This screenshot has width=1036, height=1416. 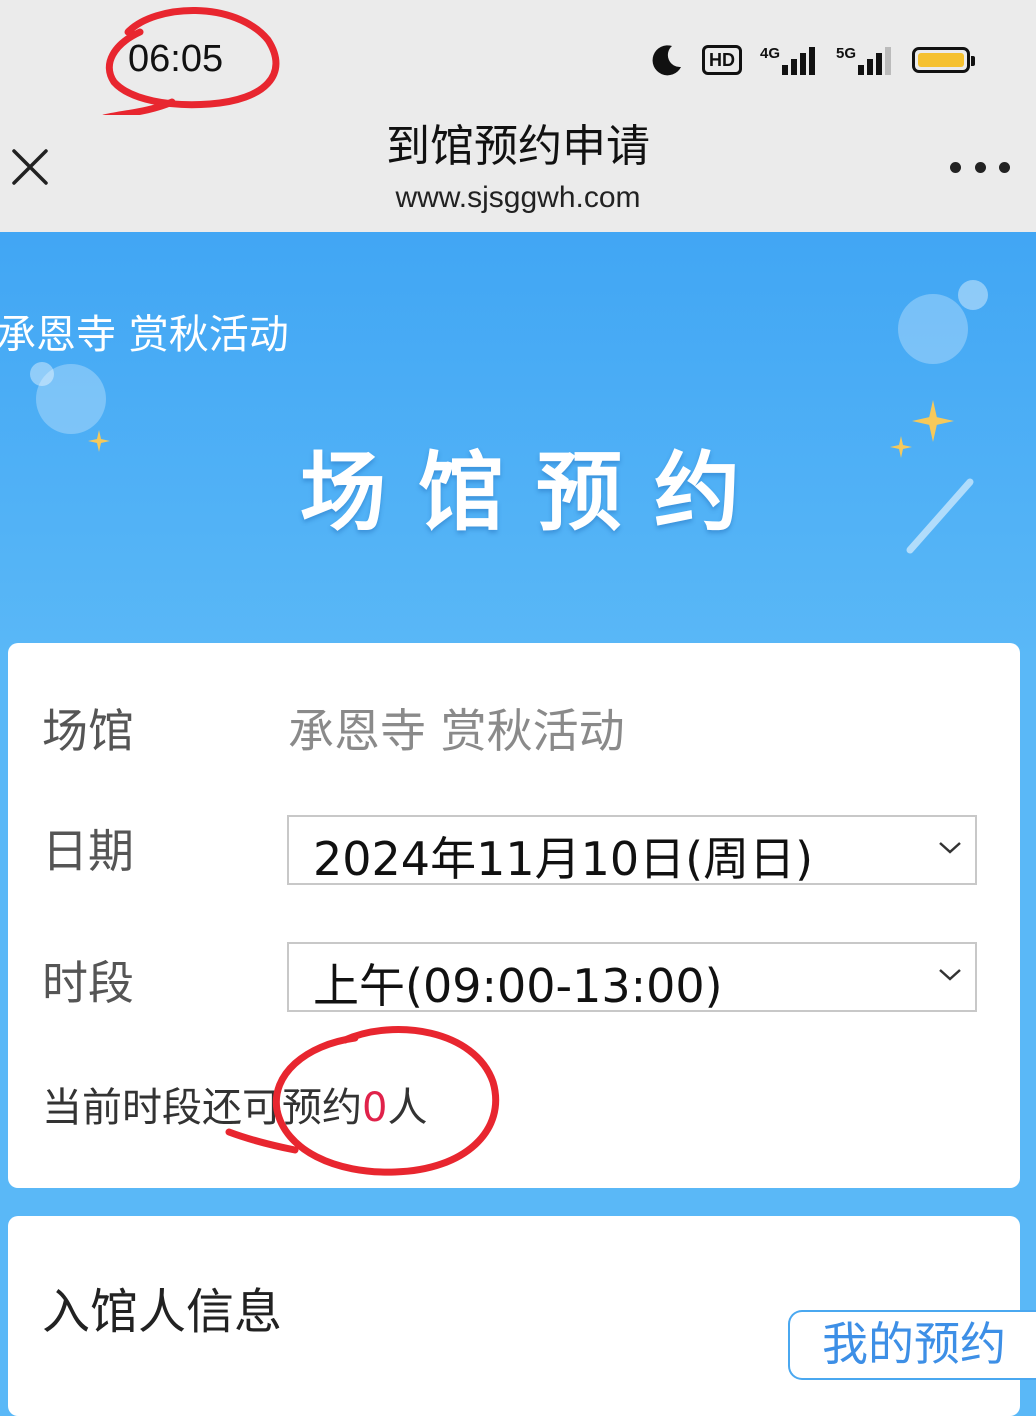 What do you see at coordinates (789, 60) in the screenshot?
I see `signal-4g-icon: 4G` at bounding box center [789, 60].